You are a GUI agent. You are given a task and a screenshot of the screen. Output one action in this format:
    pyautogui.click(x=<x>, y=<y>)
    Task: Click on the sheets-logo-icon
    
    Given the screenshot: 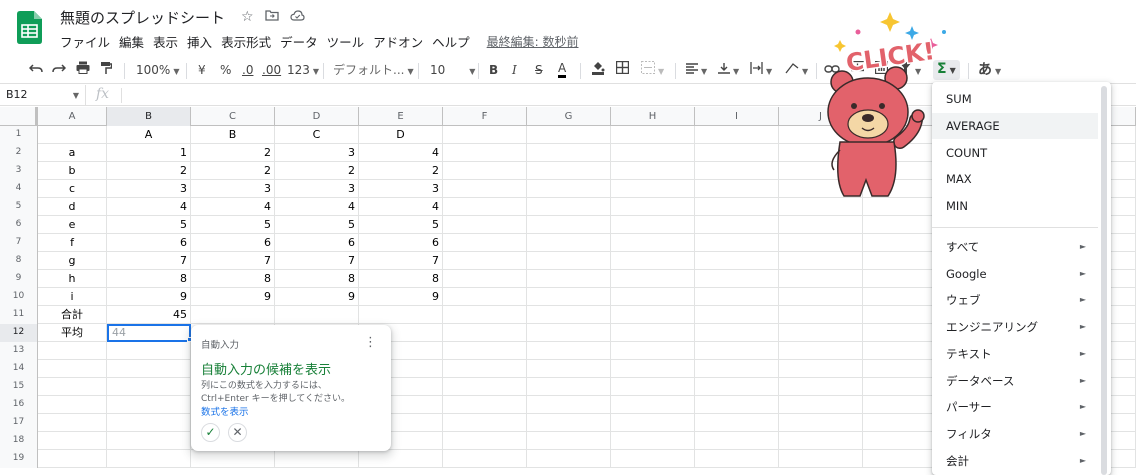 What is the action you would take?
    pyautogui.click(x=29, y=27)
    